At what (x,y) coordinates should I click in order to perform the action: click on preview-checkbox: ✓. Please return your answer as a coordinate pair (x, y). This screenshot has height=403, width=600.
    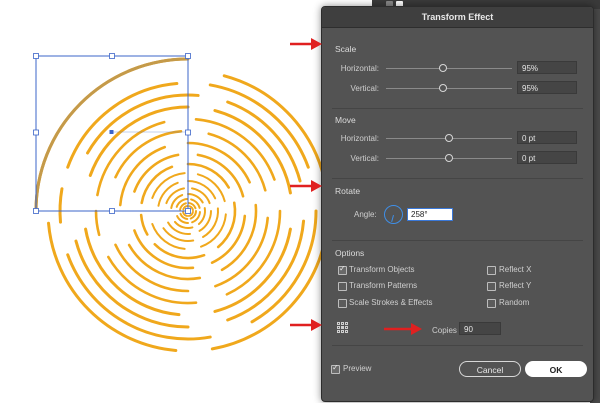
    Looking at the image, I should click on (335, 368).